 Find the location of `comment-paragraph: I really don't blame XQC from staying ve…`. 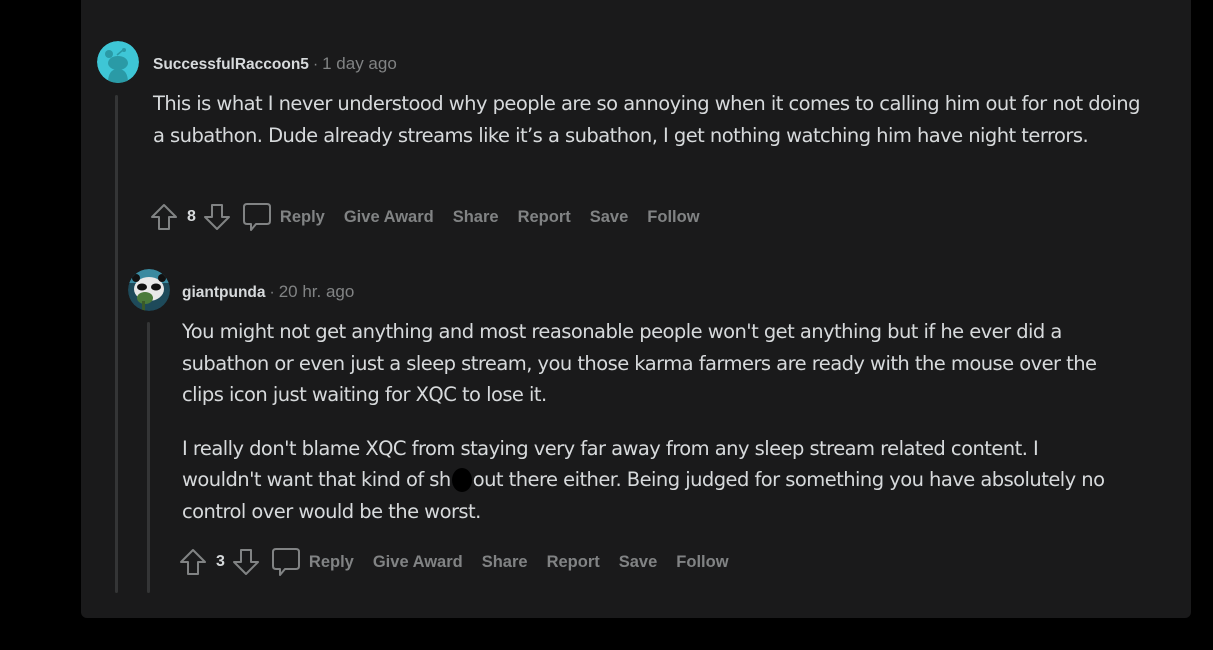

comment-paragraph: I really don't blame XQC from staying ve… is located at coordinates (652, 480).